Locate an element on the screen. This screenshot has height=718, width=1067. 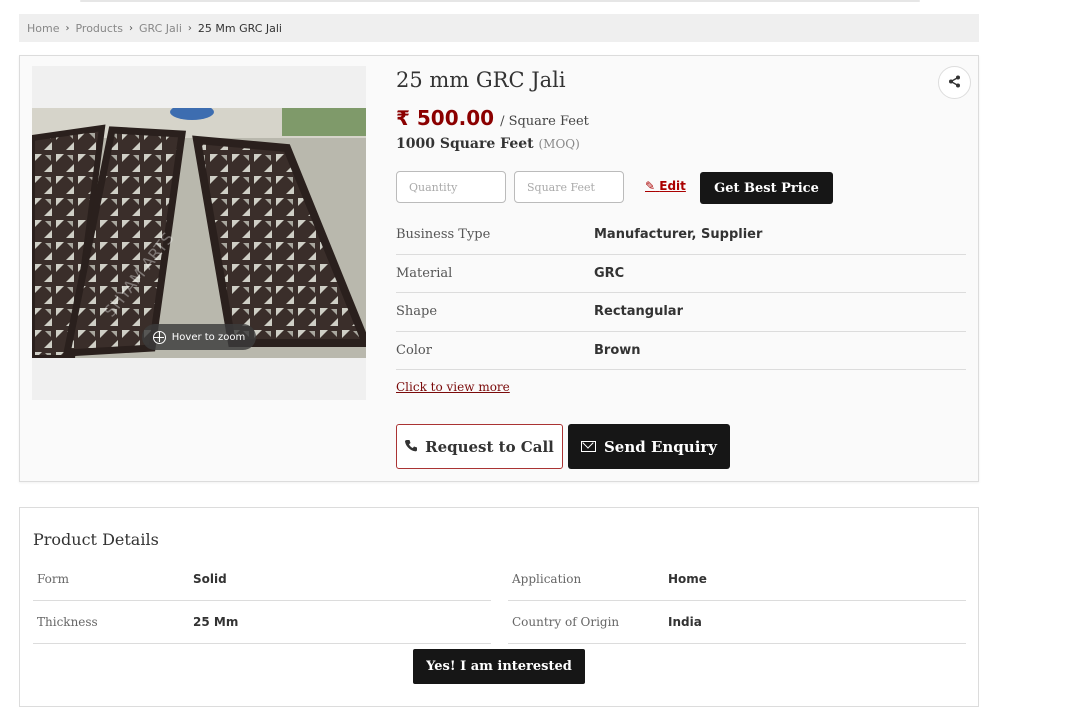
edit-link: ✎ Edit is located at coordinates (665, 186).